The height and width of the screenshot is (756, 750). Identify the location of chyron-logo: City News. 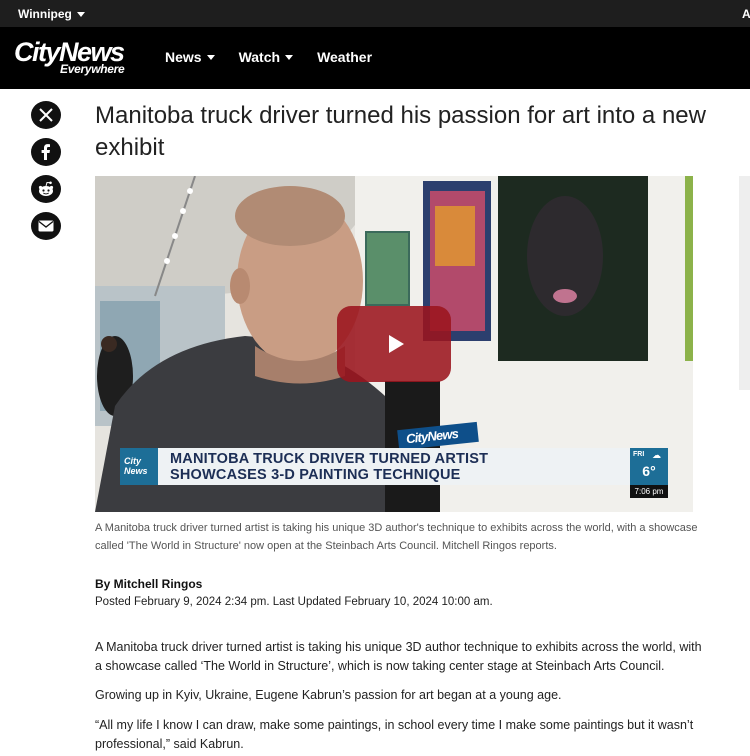
(139, 466).